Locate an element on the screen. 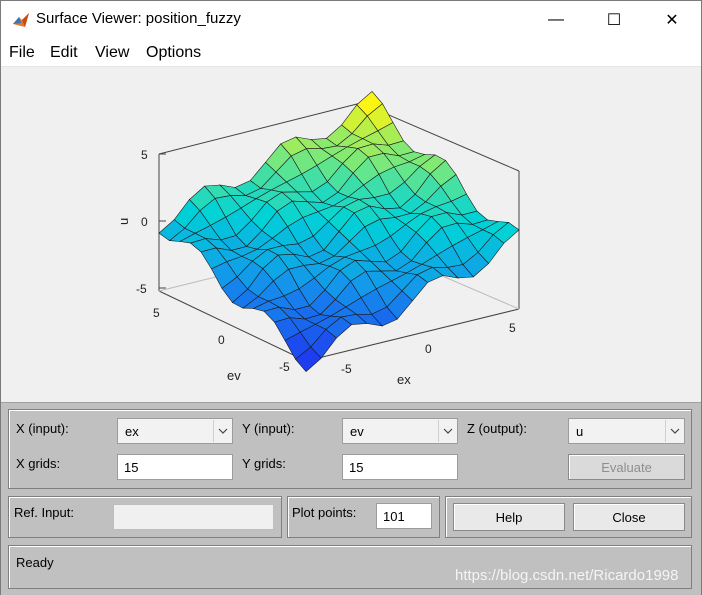 This screenshot has width=702, height=595. y-grids-label: Y grids: is located at coordinates (264, 463).